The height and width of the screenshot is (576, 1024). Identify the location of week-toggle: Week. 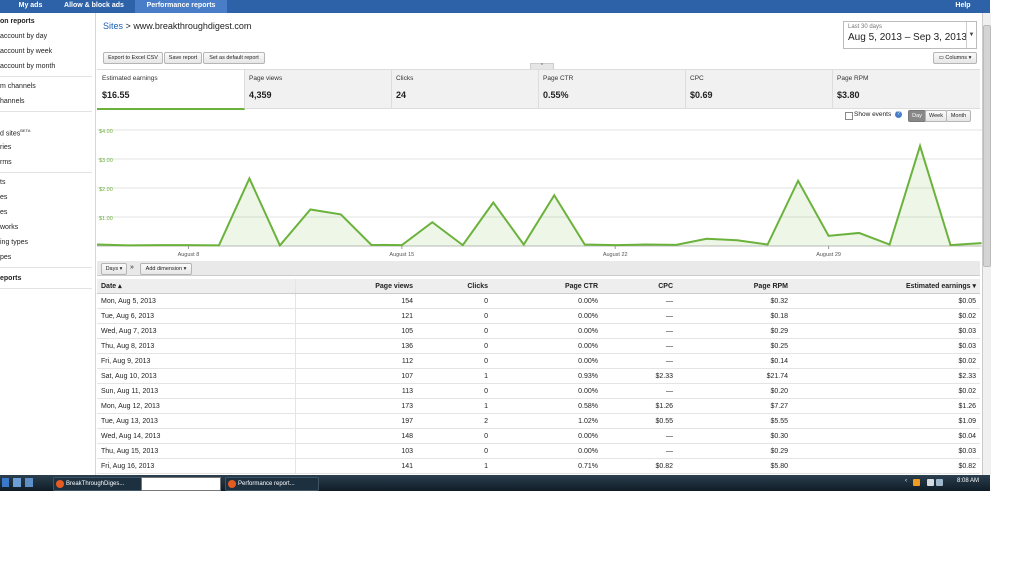
(936, 116).